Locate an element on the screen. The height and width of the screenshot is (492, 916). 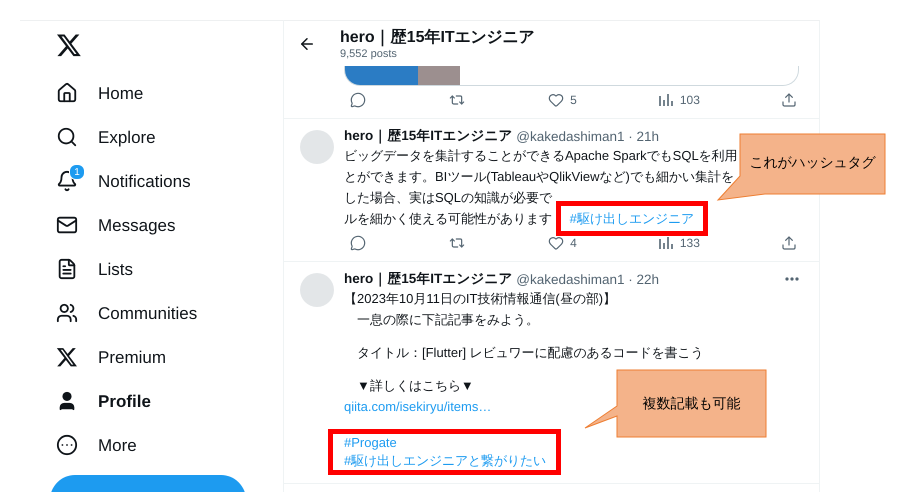
more-button is located at coordinates (792, 279).